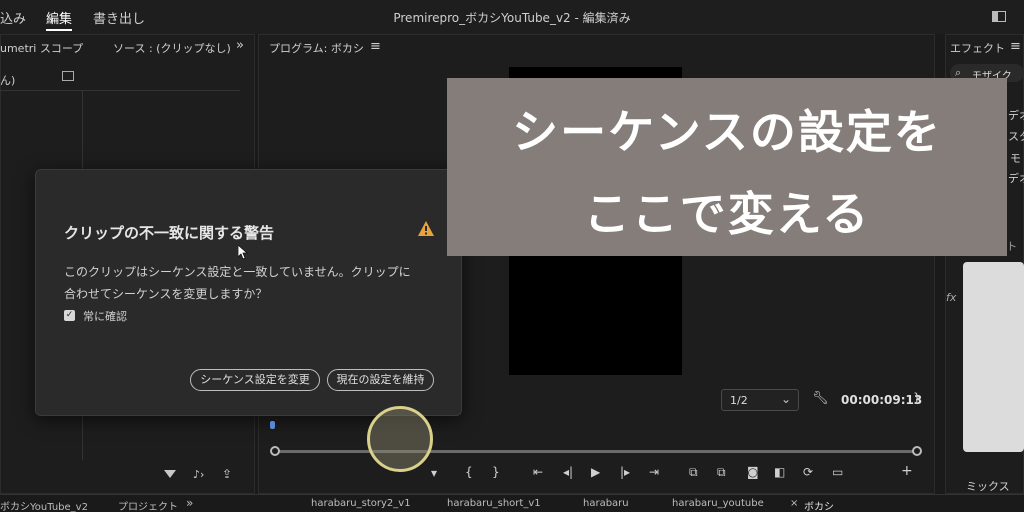  What do you see at coordinates (272, 425) in the screenshot?
I see `playhead-marker` at bounding box center [272, 425].